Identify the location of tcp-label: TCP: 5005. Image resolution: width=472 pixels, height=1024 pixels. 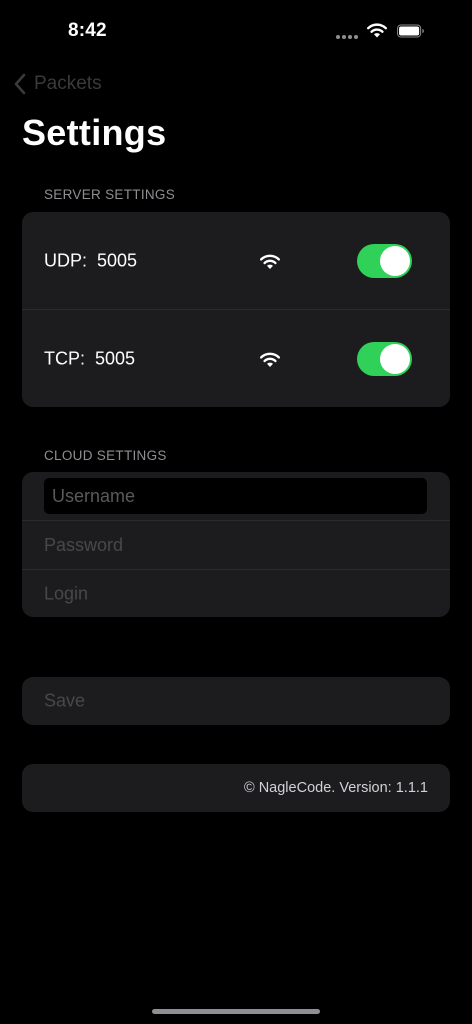
(90, 358).